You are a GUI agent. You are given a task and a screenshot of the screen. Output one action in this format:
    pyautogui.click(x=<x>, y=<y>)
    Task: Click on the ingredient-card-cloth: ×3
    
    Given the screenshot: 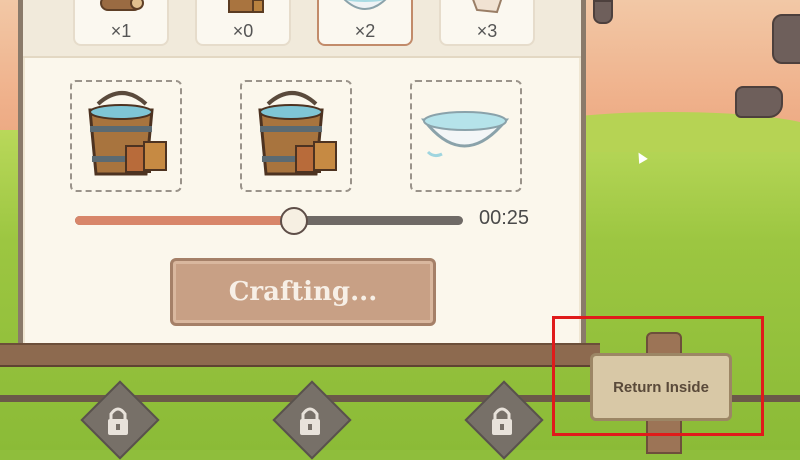 What is the action you would take?
    pyautogui.click(x=487, y=23)
    